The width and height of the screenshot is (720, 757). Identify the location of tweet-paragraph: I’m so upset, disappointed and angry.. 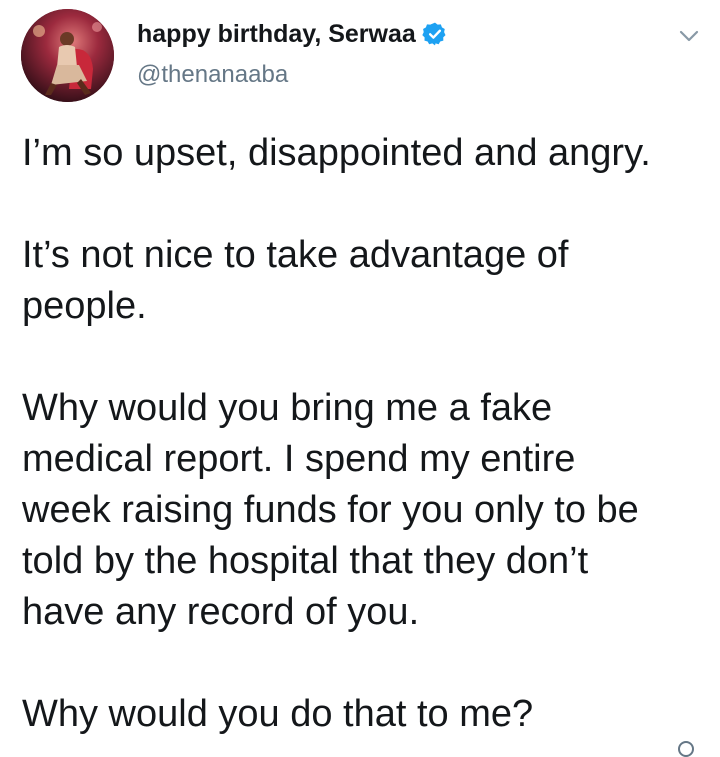
(336, 153).